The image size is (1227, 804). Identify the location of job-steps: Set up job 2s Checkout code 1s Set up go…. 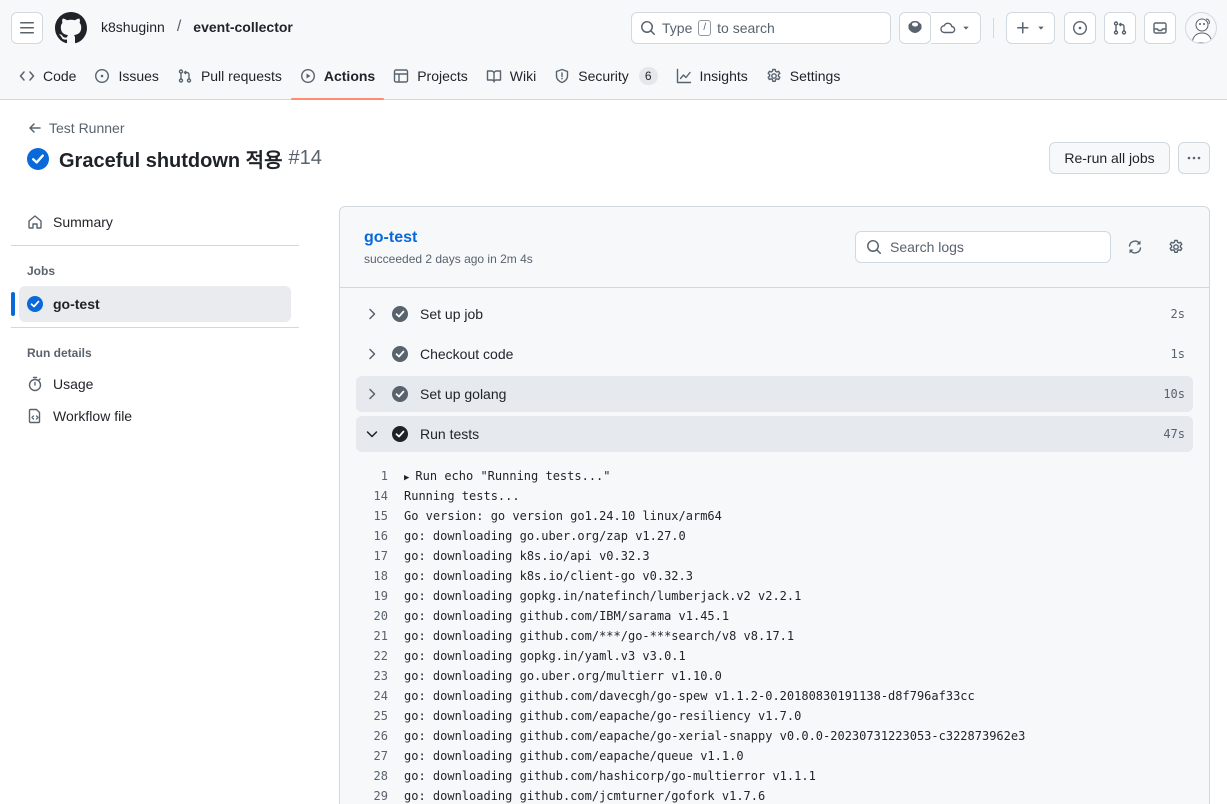
(774, 370).